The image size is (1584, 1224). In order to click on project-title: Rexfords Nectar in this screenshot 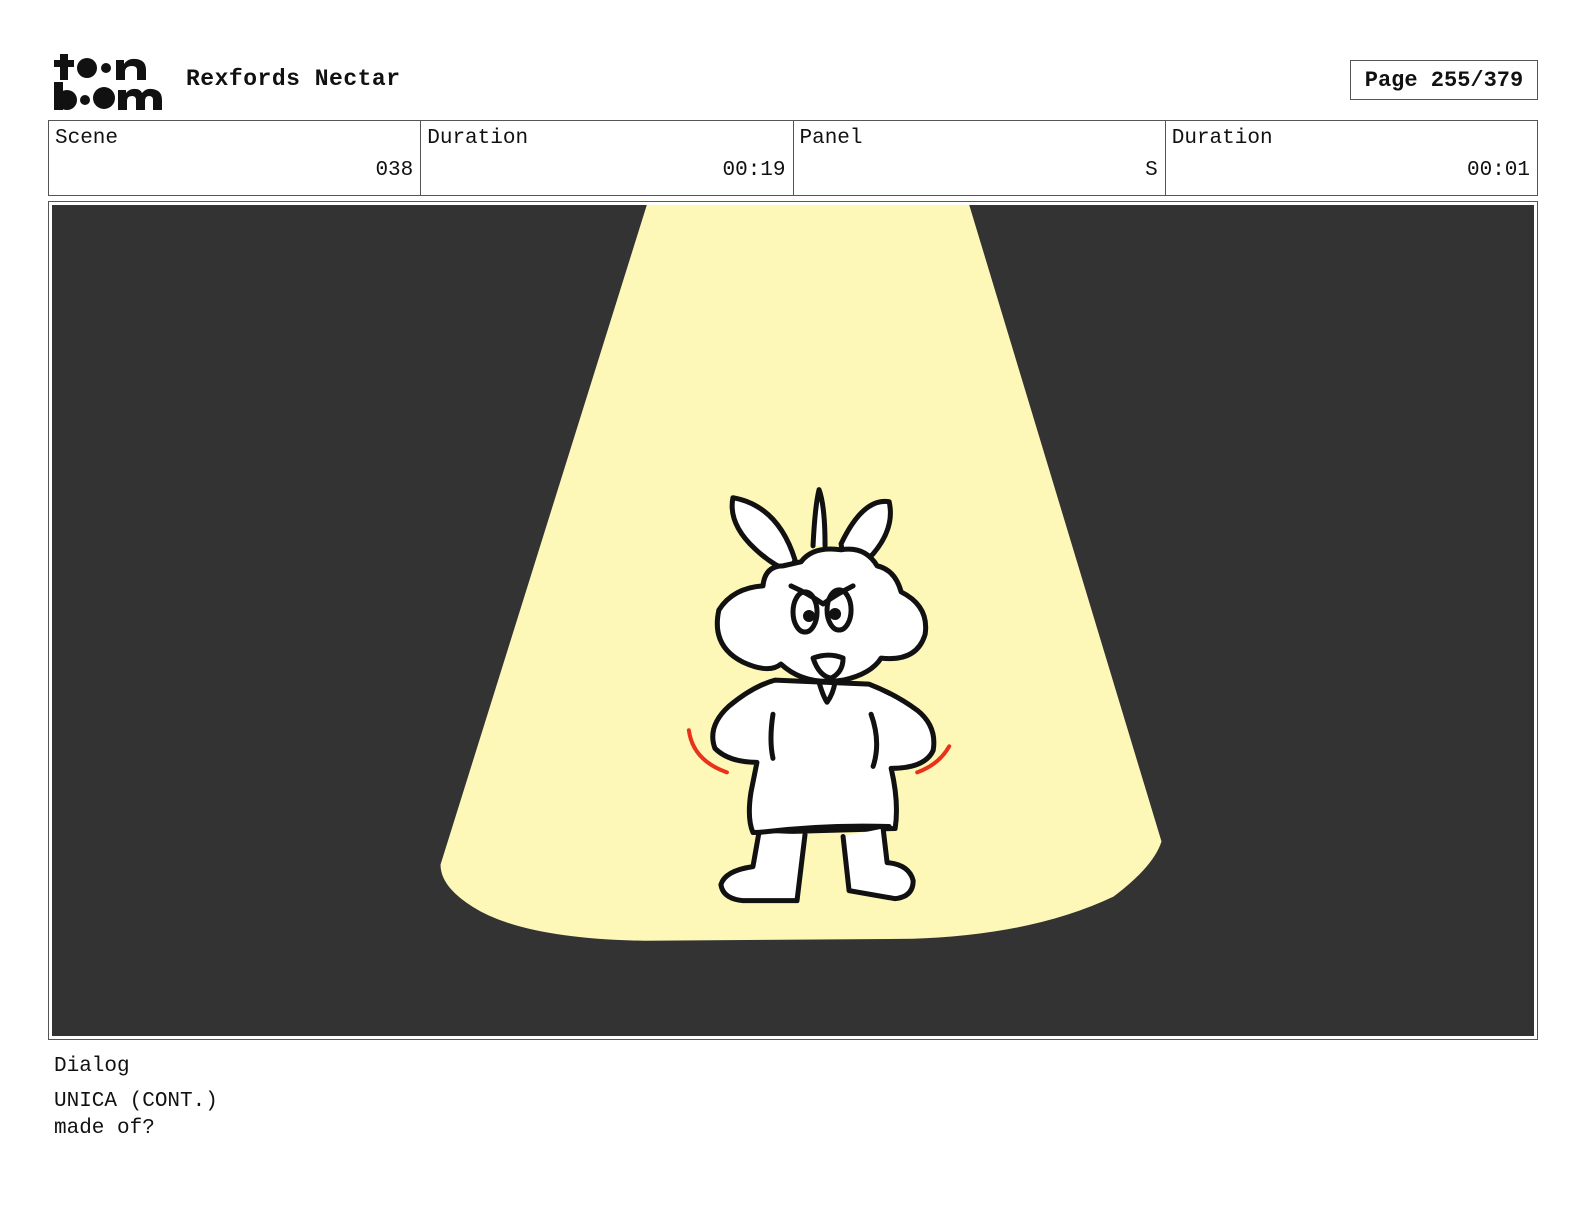, I will do `click(293, 79)`.